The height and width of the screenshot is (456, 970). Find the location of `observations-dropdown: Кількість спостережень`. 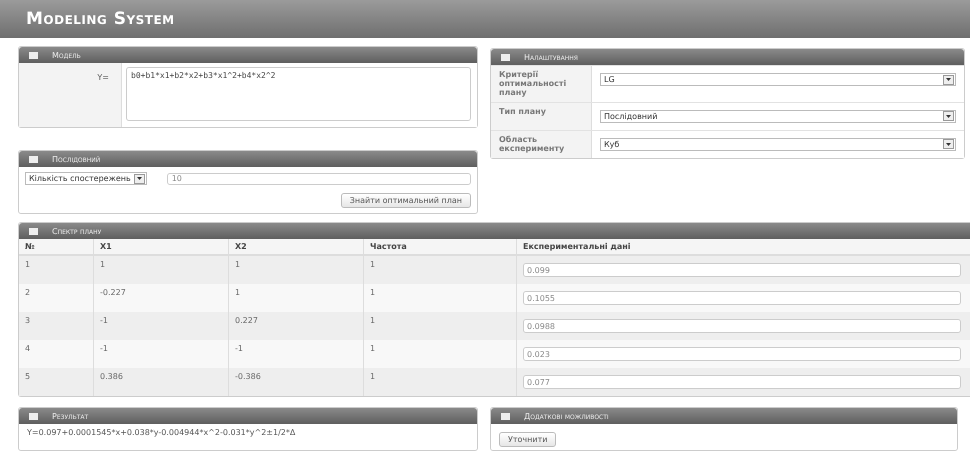

observations-dropdown: Кількість спостережень is located at coordinates (86, 178).